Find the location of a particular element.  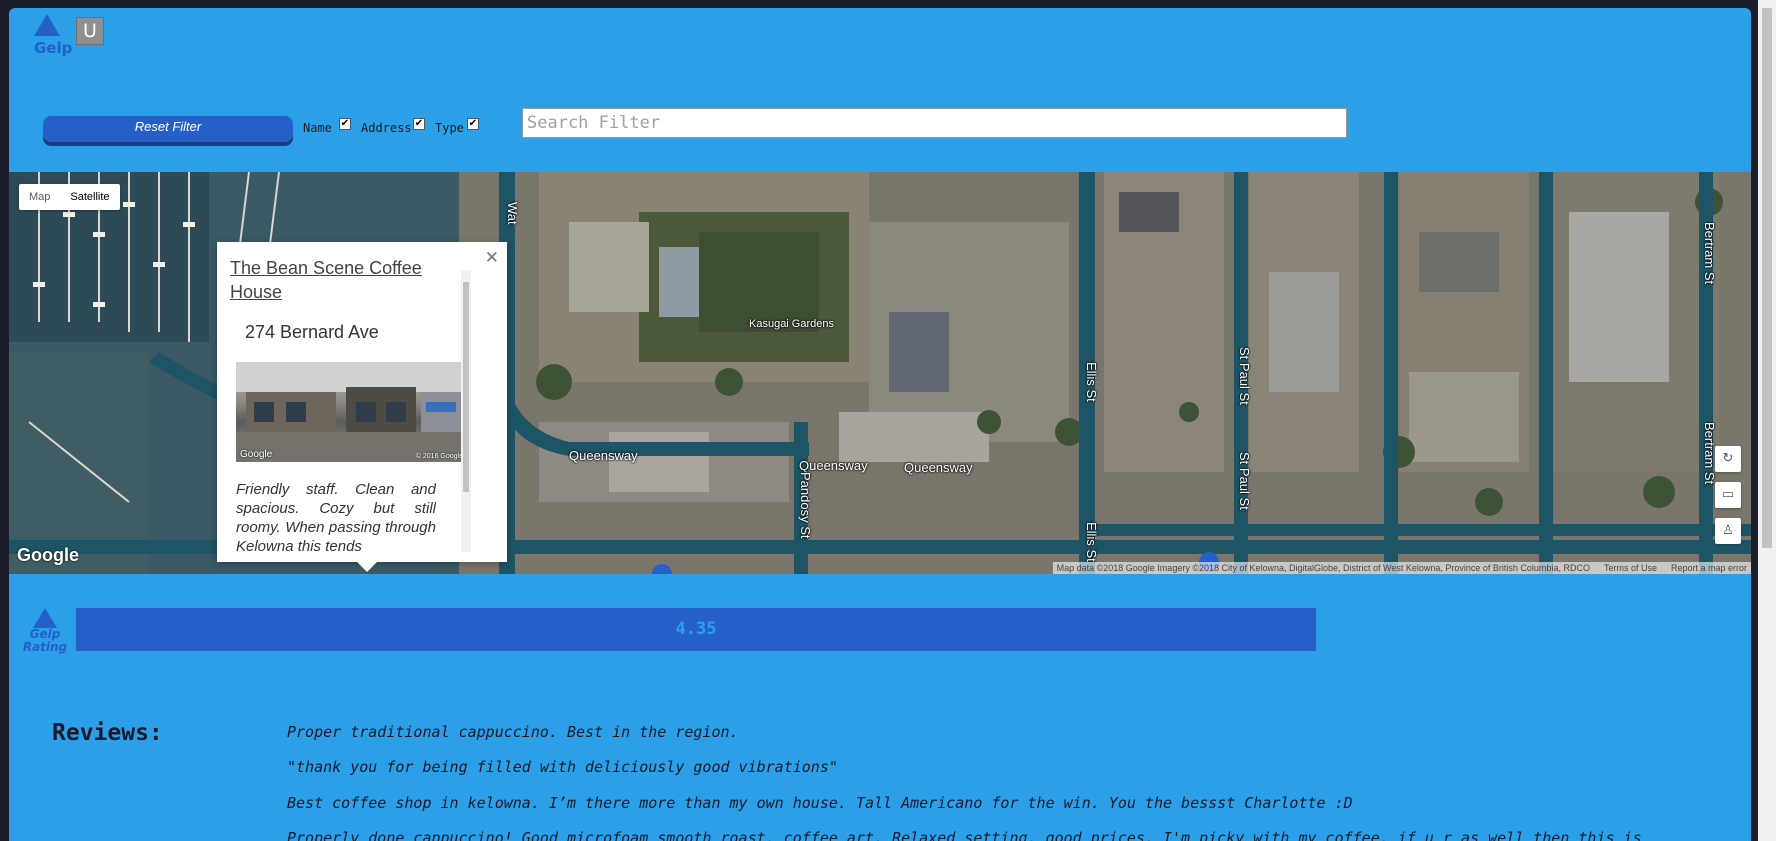

filter-address-checkbox: ✔ is located at coordinates (419, 124).